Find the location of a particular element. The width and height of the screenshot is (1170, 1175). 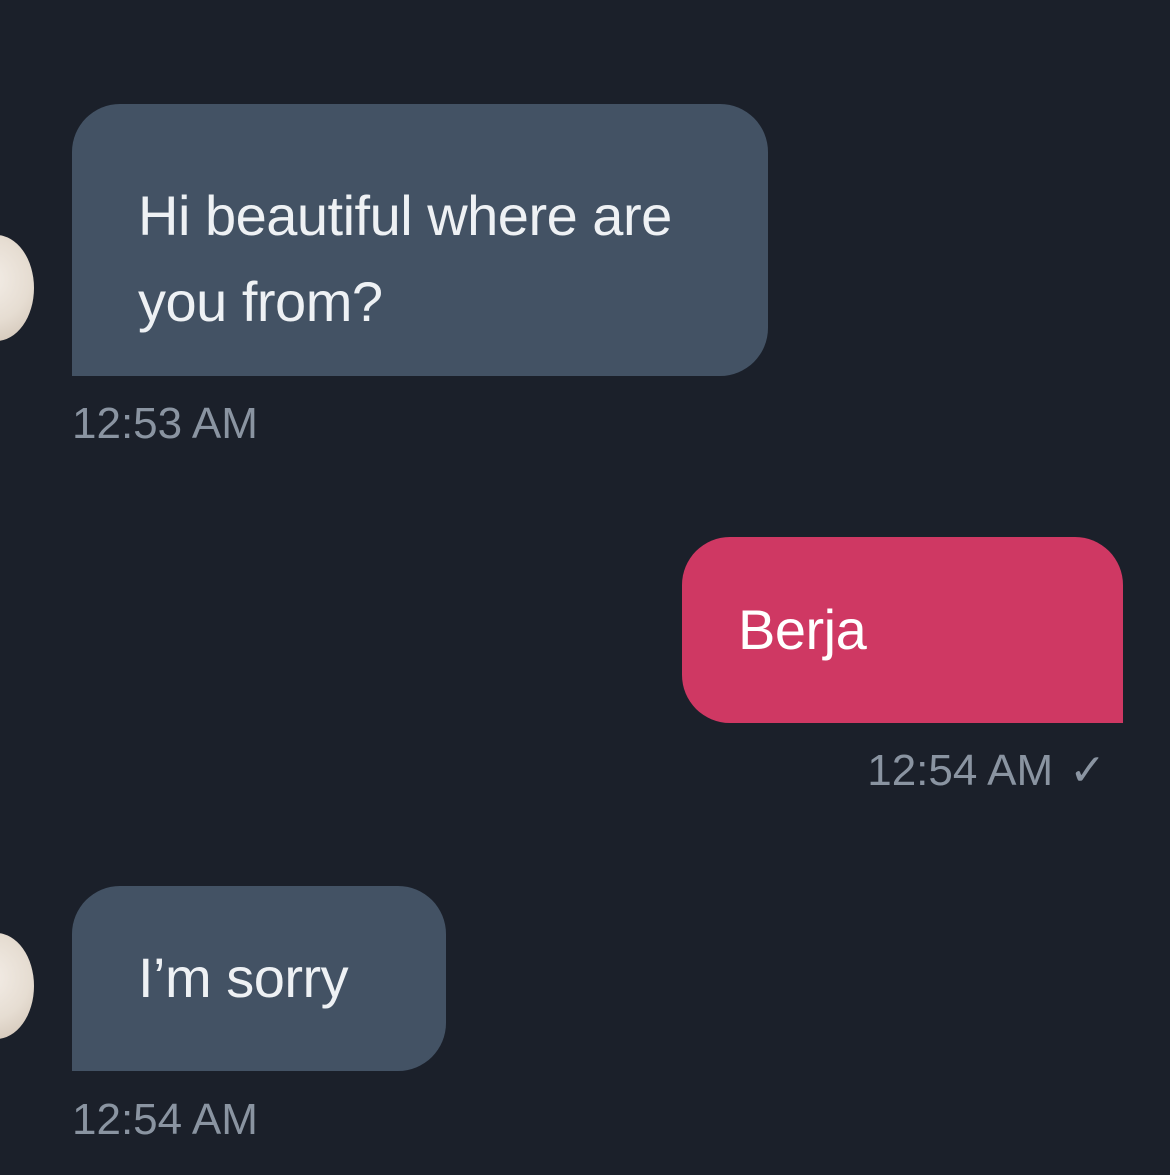

message-text: Hi beautiful where are you from? is located at coordinates (405, 258).